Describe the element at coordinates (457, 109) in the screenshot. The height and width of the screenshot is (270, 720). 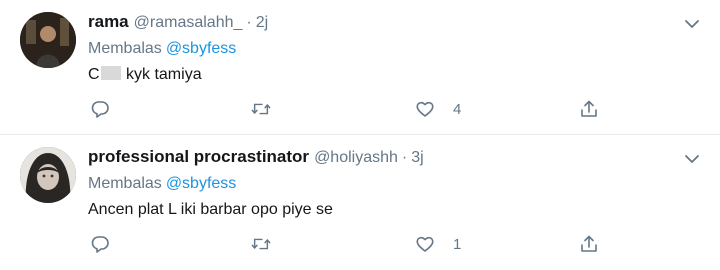
I see `like-count: 4` at that location.